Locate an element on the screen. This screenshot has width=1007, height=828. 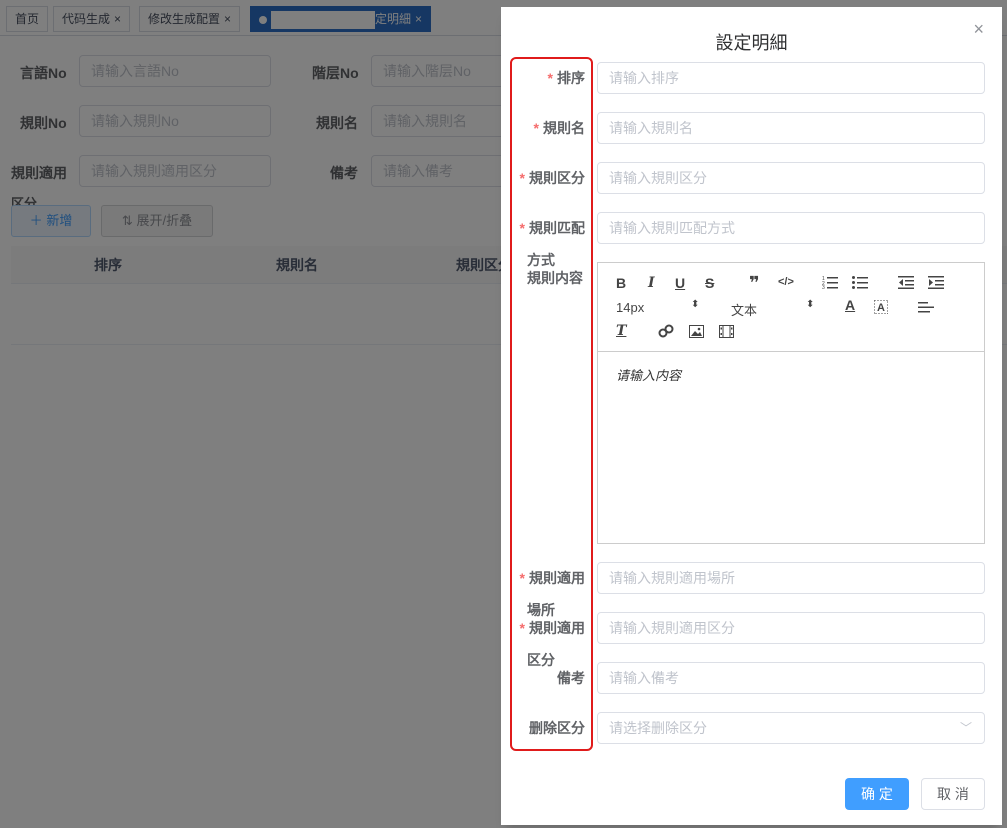
ordered-list-icon: 123 is located at coordinates (830, 282).